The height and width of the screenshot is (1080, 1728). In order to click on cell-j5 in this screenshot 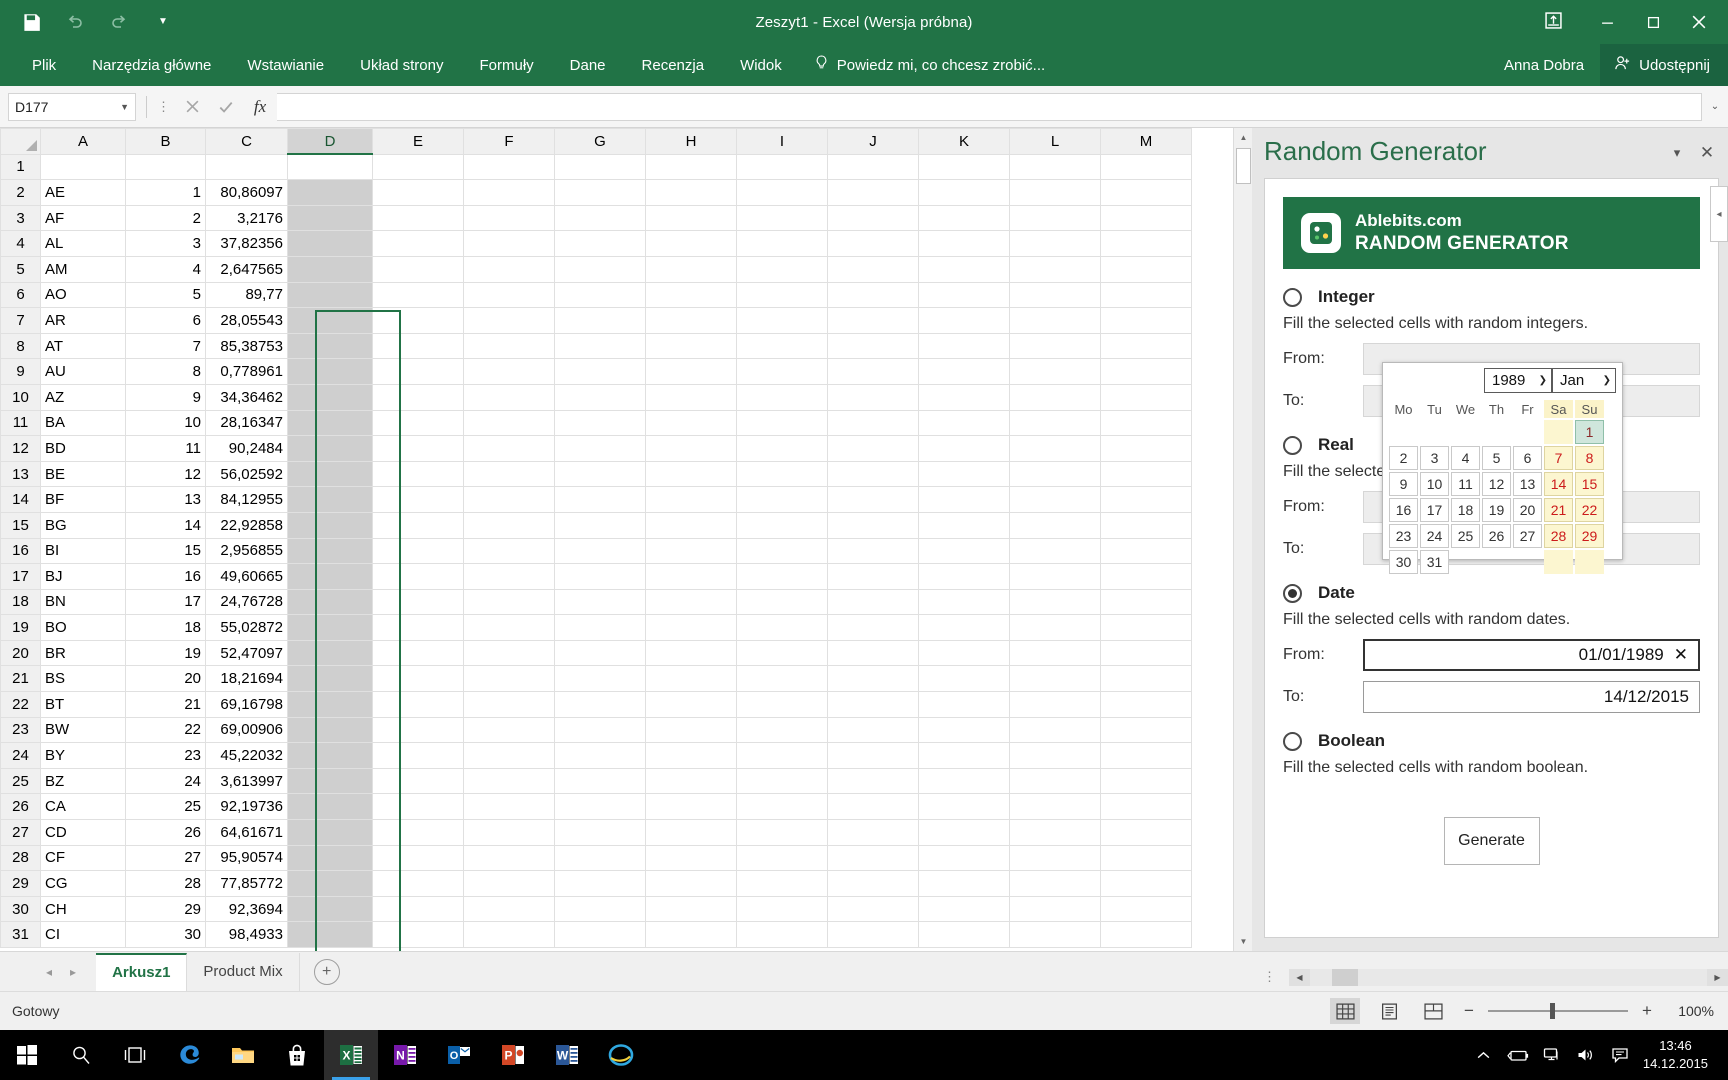, I will do `click(873, 269)`.